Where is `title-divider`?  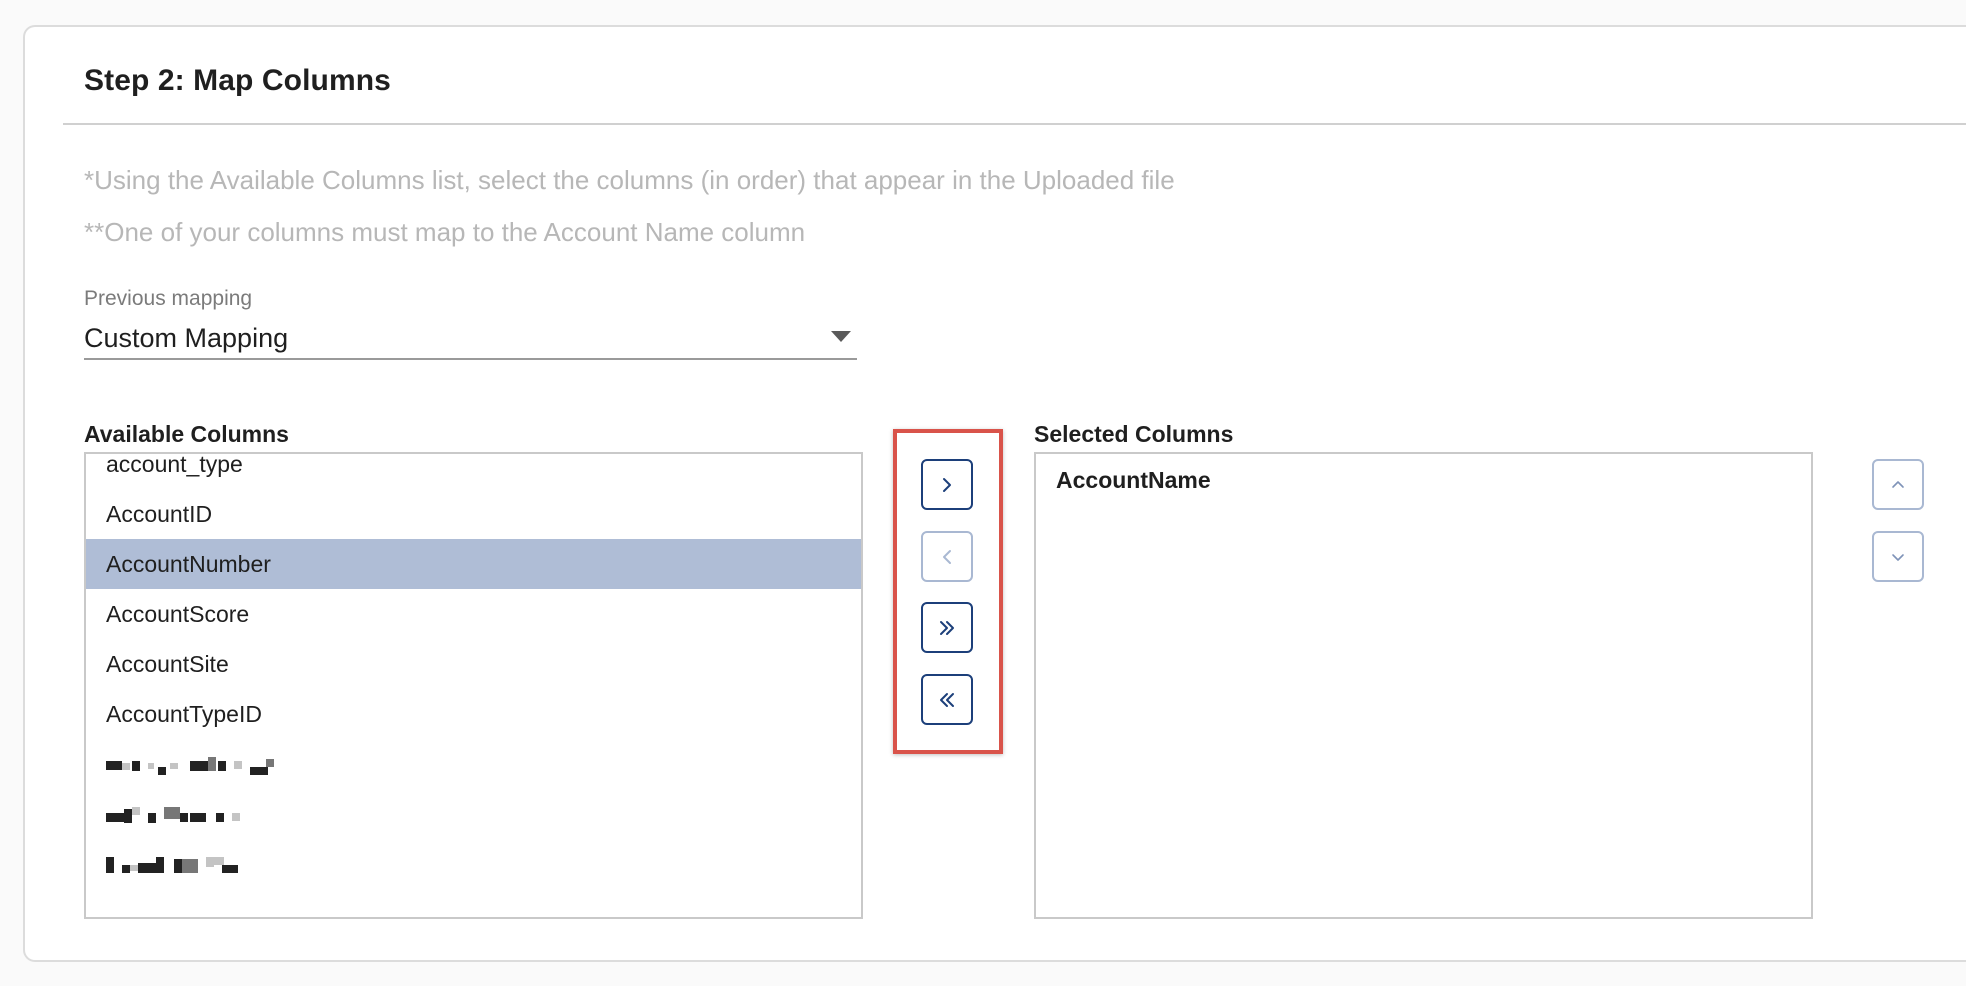 title-divider is located at coordinates (1014, 124).